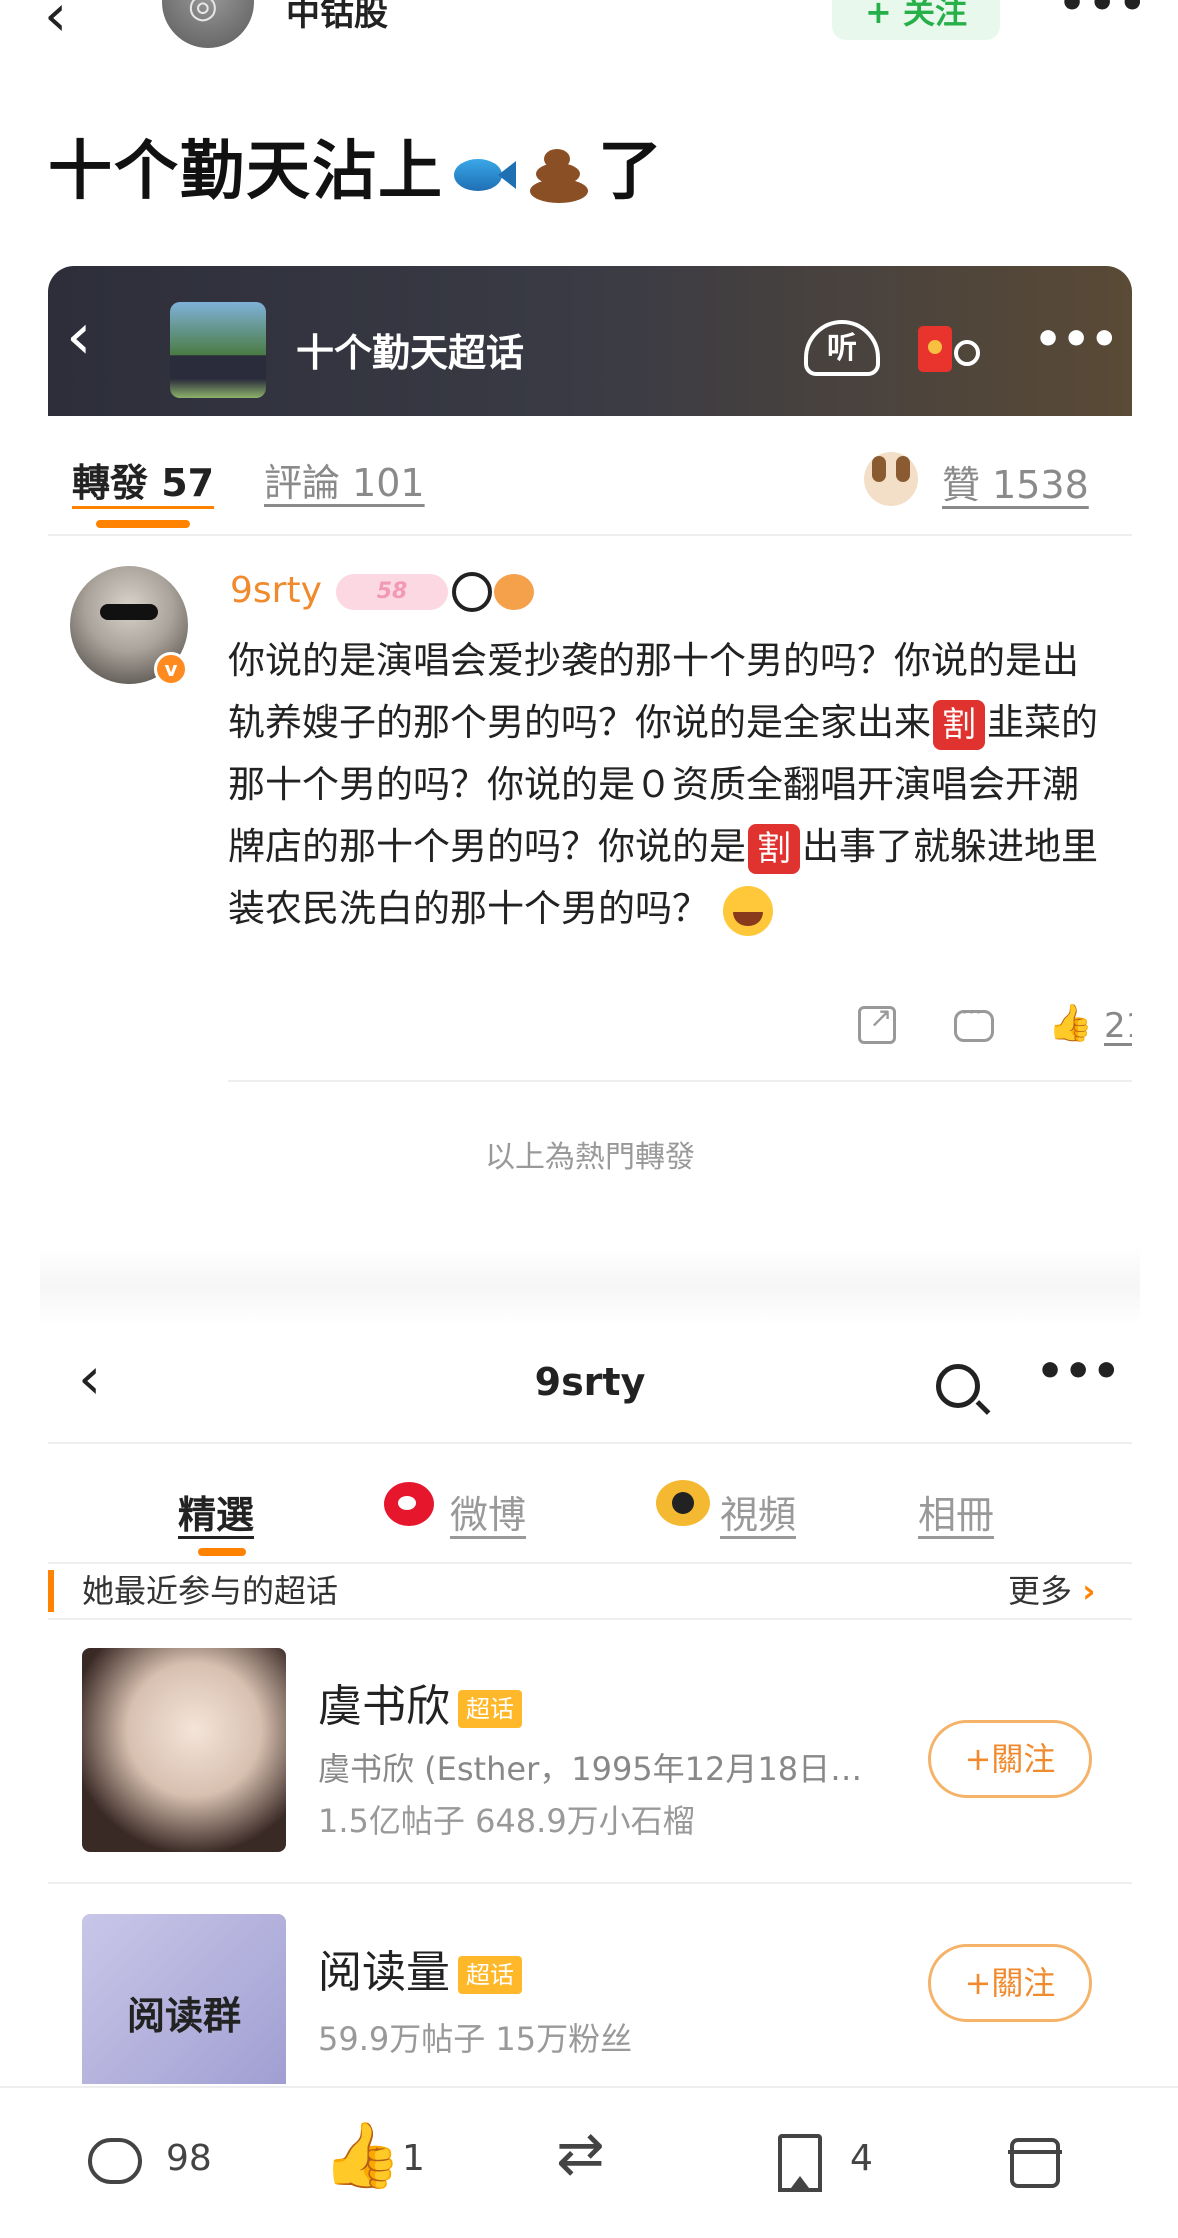 The width and height of the screenshot is (1178, 2238). What do you see at coordinates (590, 1157) in the screenshot?
I see `hot-repost-note: 以上為熱門轉發` at bounding box center [590, 1157].